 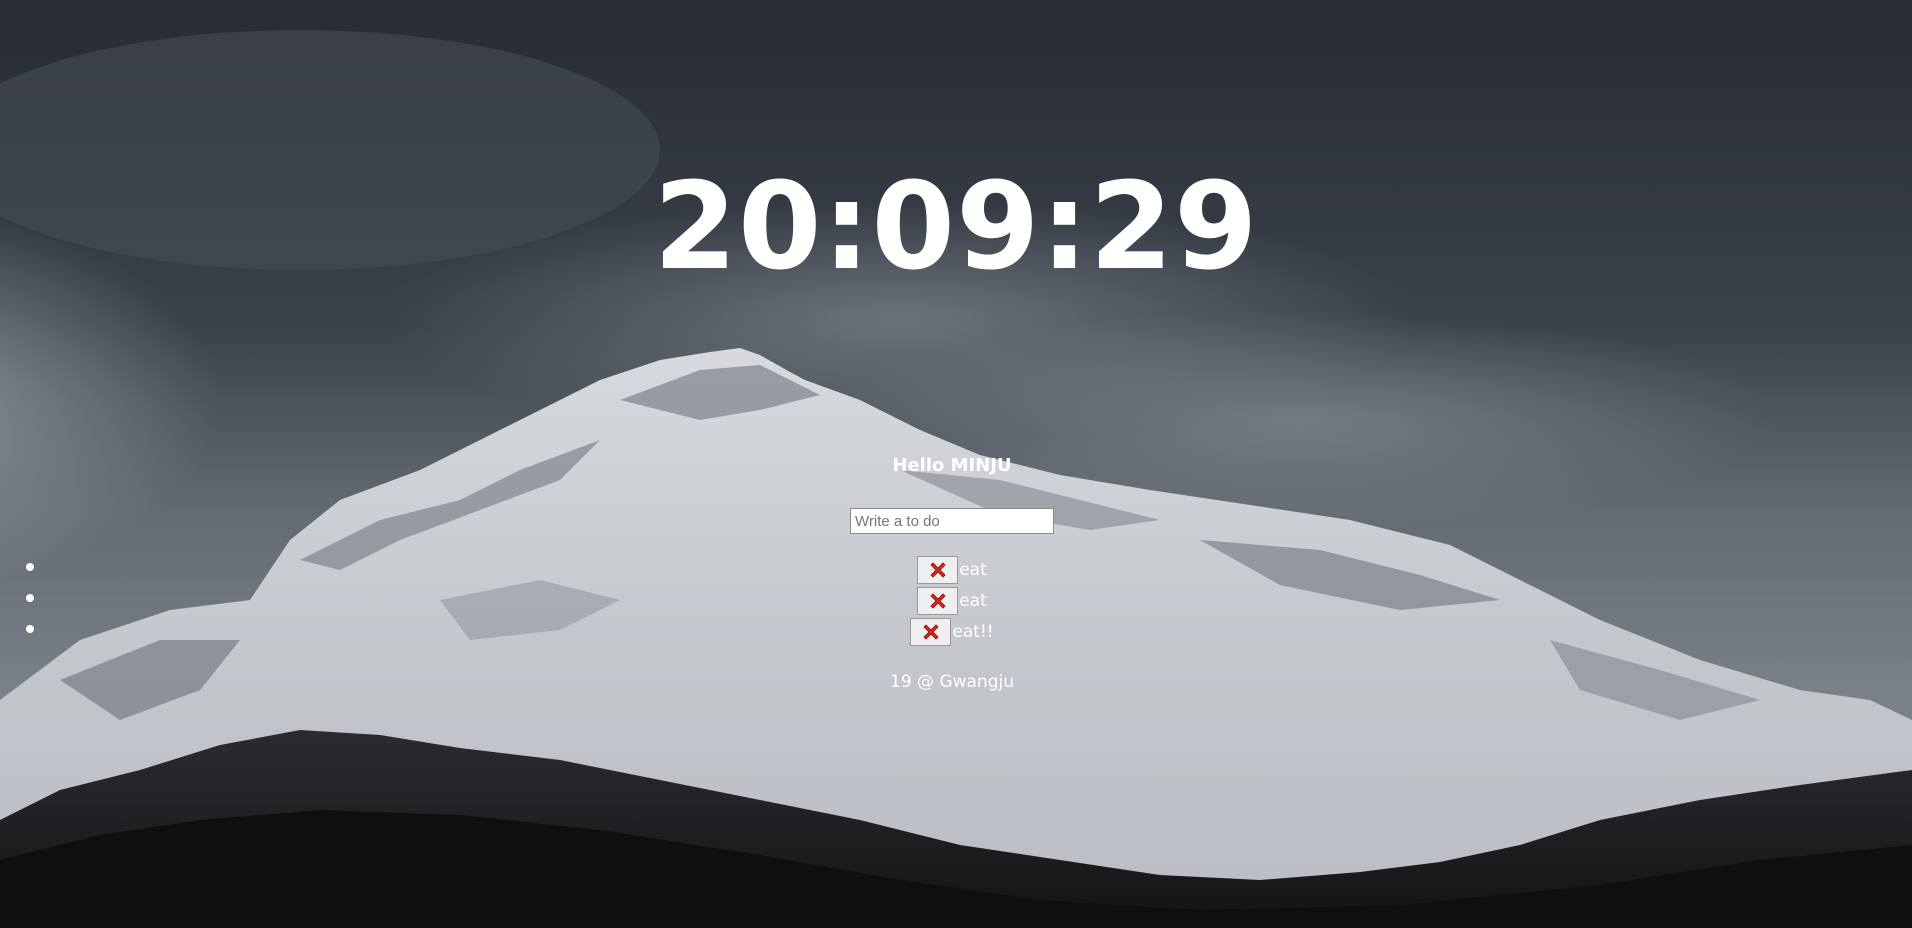 I want to click on todo-item: eat!!, so click(x=956, y=631).